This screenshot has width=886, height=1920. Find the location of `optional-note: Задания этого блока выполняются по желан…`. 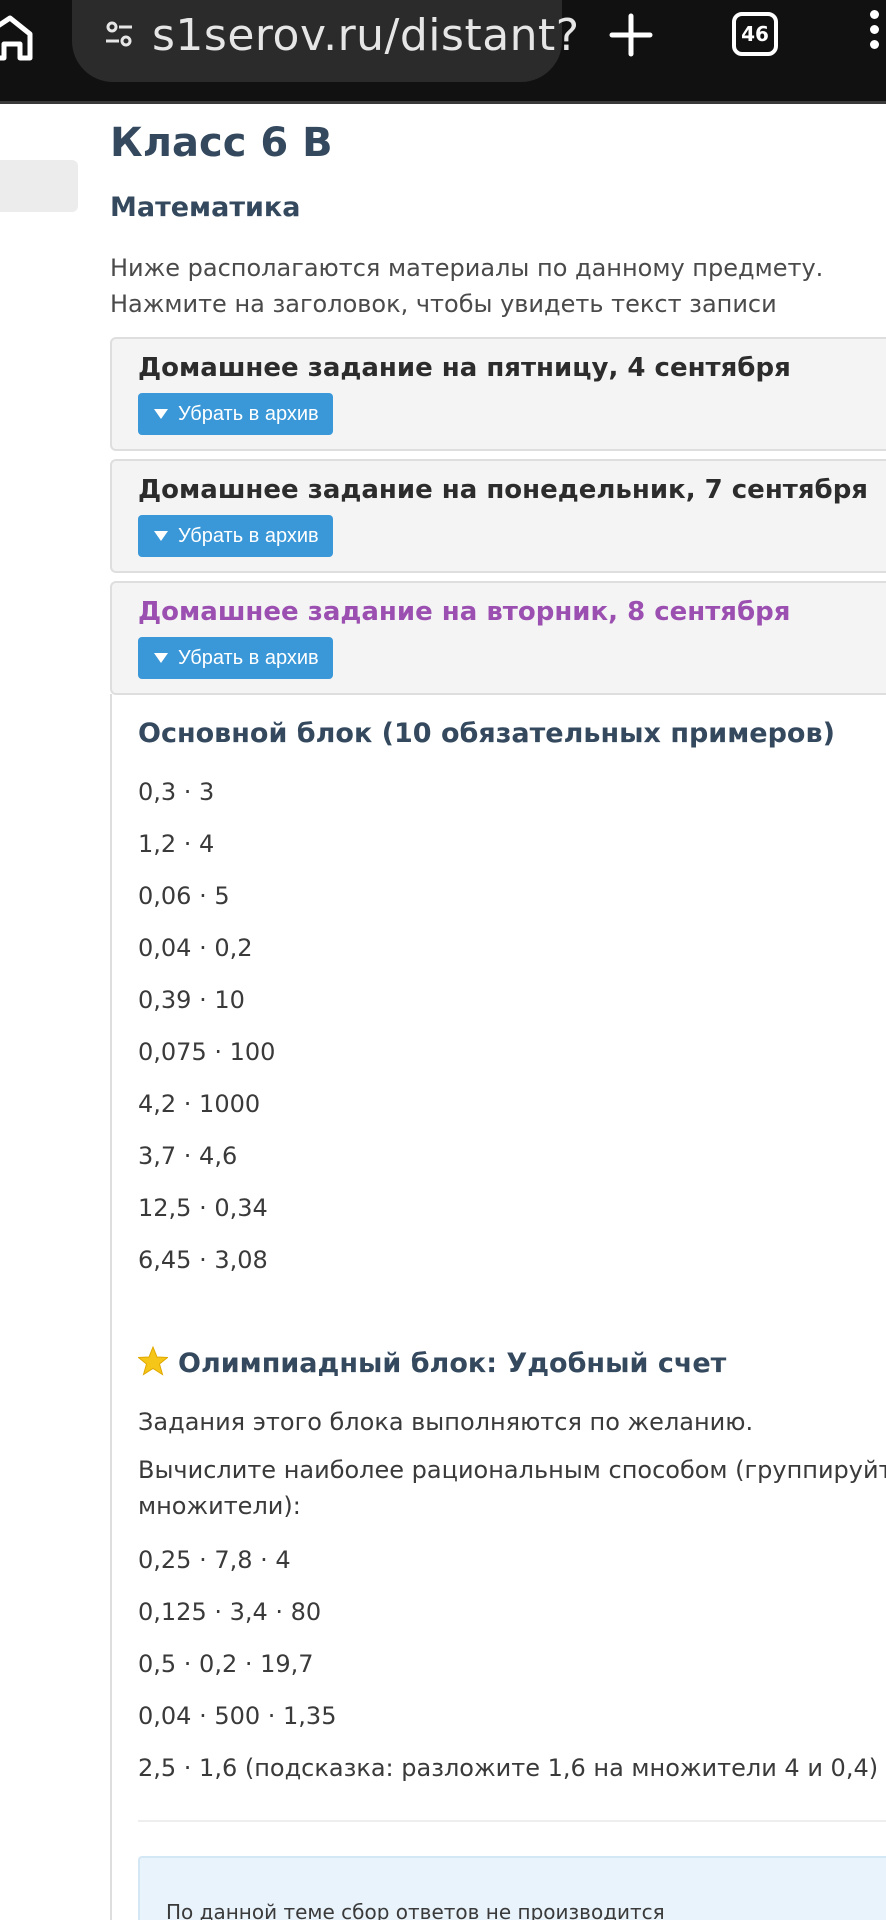

optional-note: Задания этого блока выполняются по желан… is located at coordinates (446, 1422).